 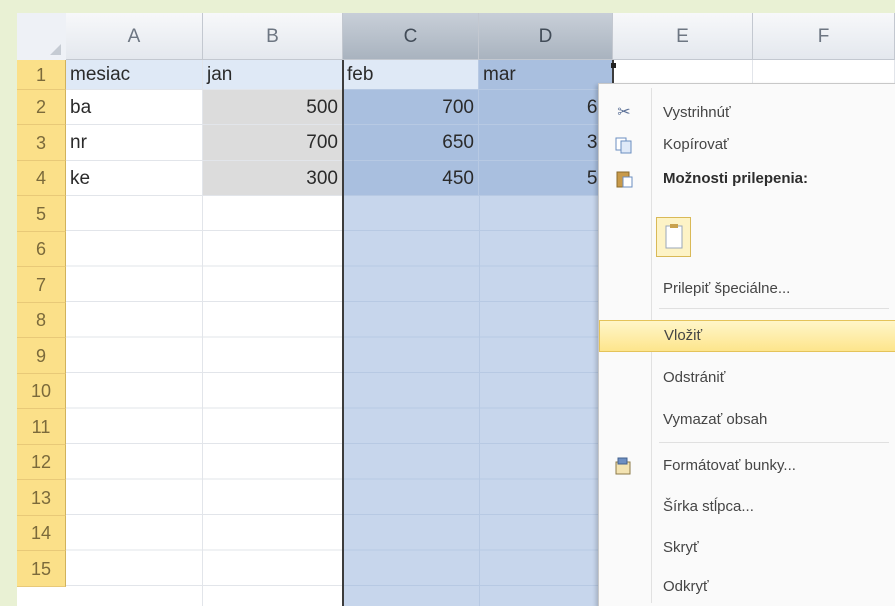 What do you see at coordinates (134, 36) in the screenshot?
I see `column-header-a: A` at bounding box center [134, 36].